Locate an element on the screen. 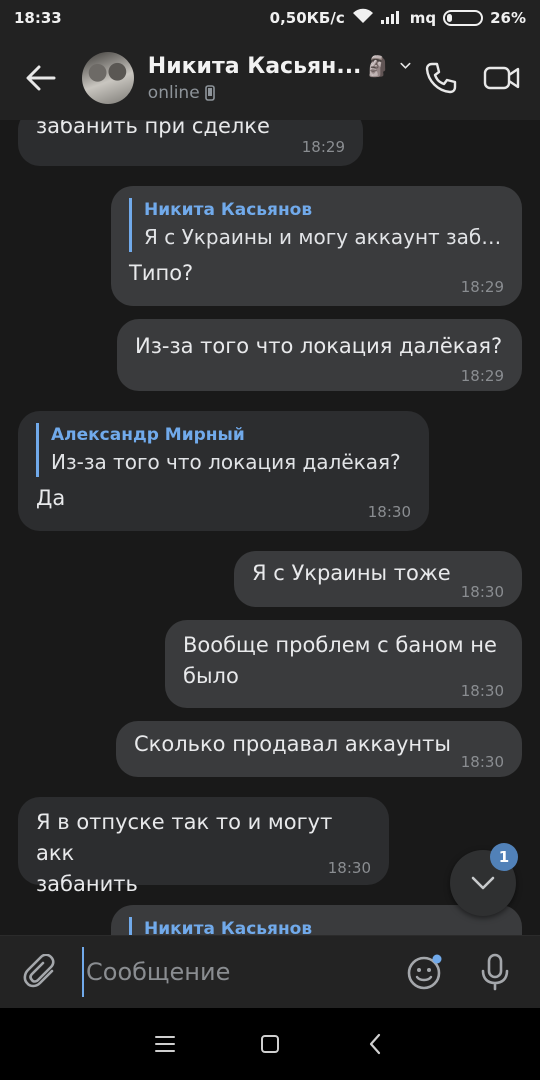 The height and width of the screenshot is (1080, 540). call-button is located at coordinates (441, 78).